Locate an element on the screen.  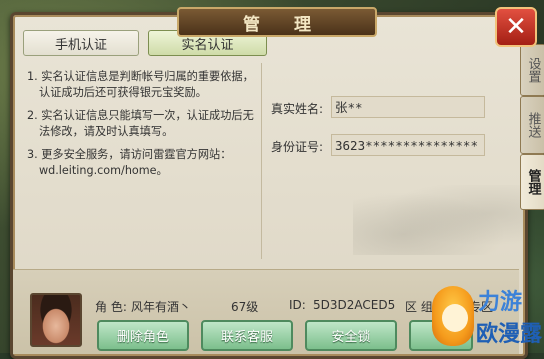
ink-painting-decoration is located at coordinates (438, 220).